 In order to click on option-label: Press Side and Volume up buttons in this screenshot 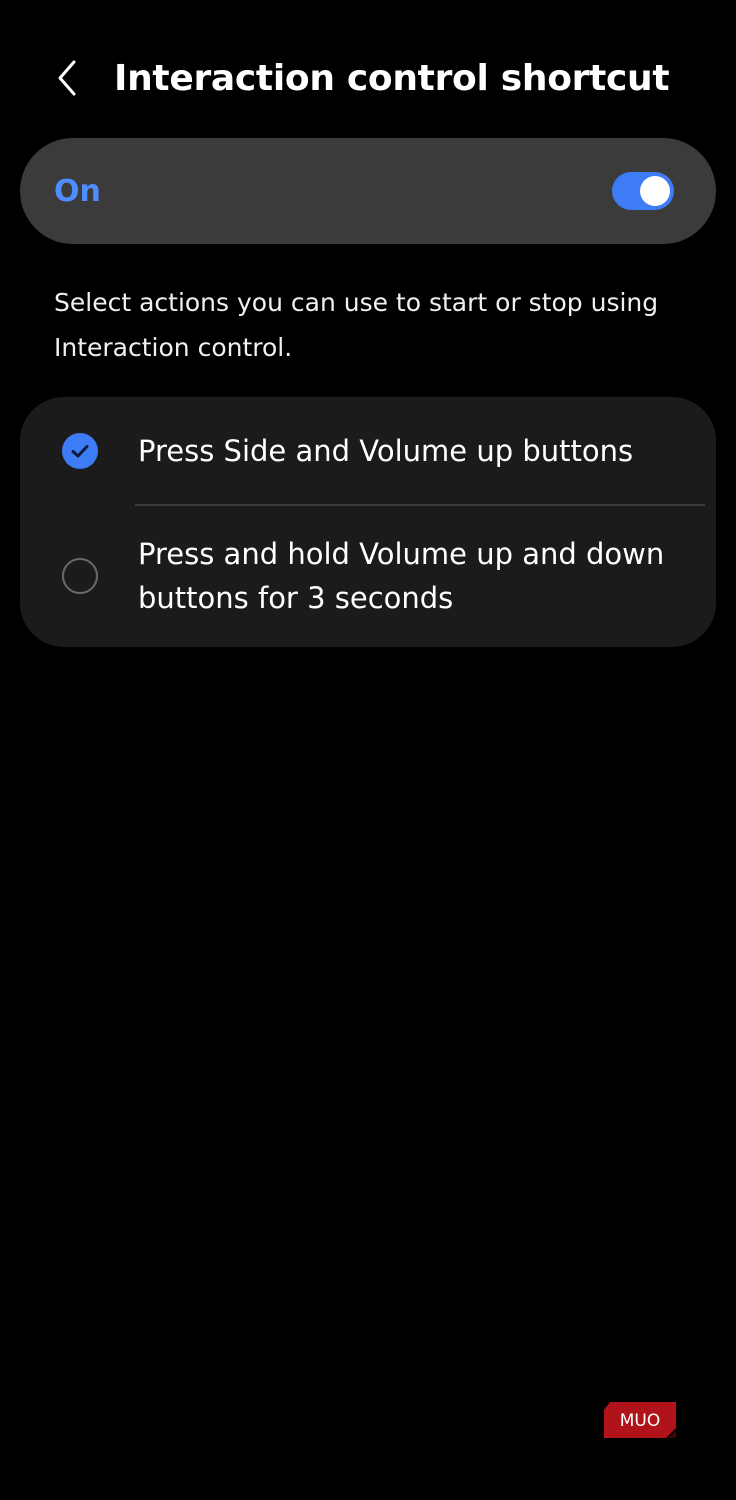, I will do `click(386, 451)`.